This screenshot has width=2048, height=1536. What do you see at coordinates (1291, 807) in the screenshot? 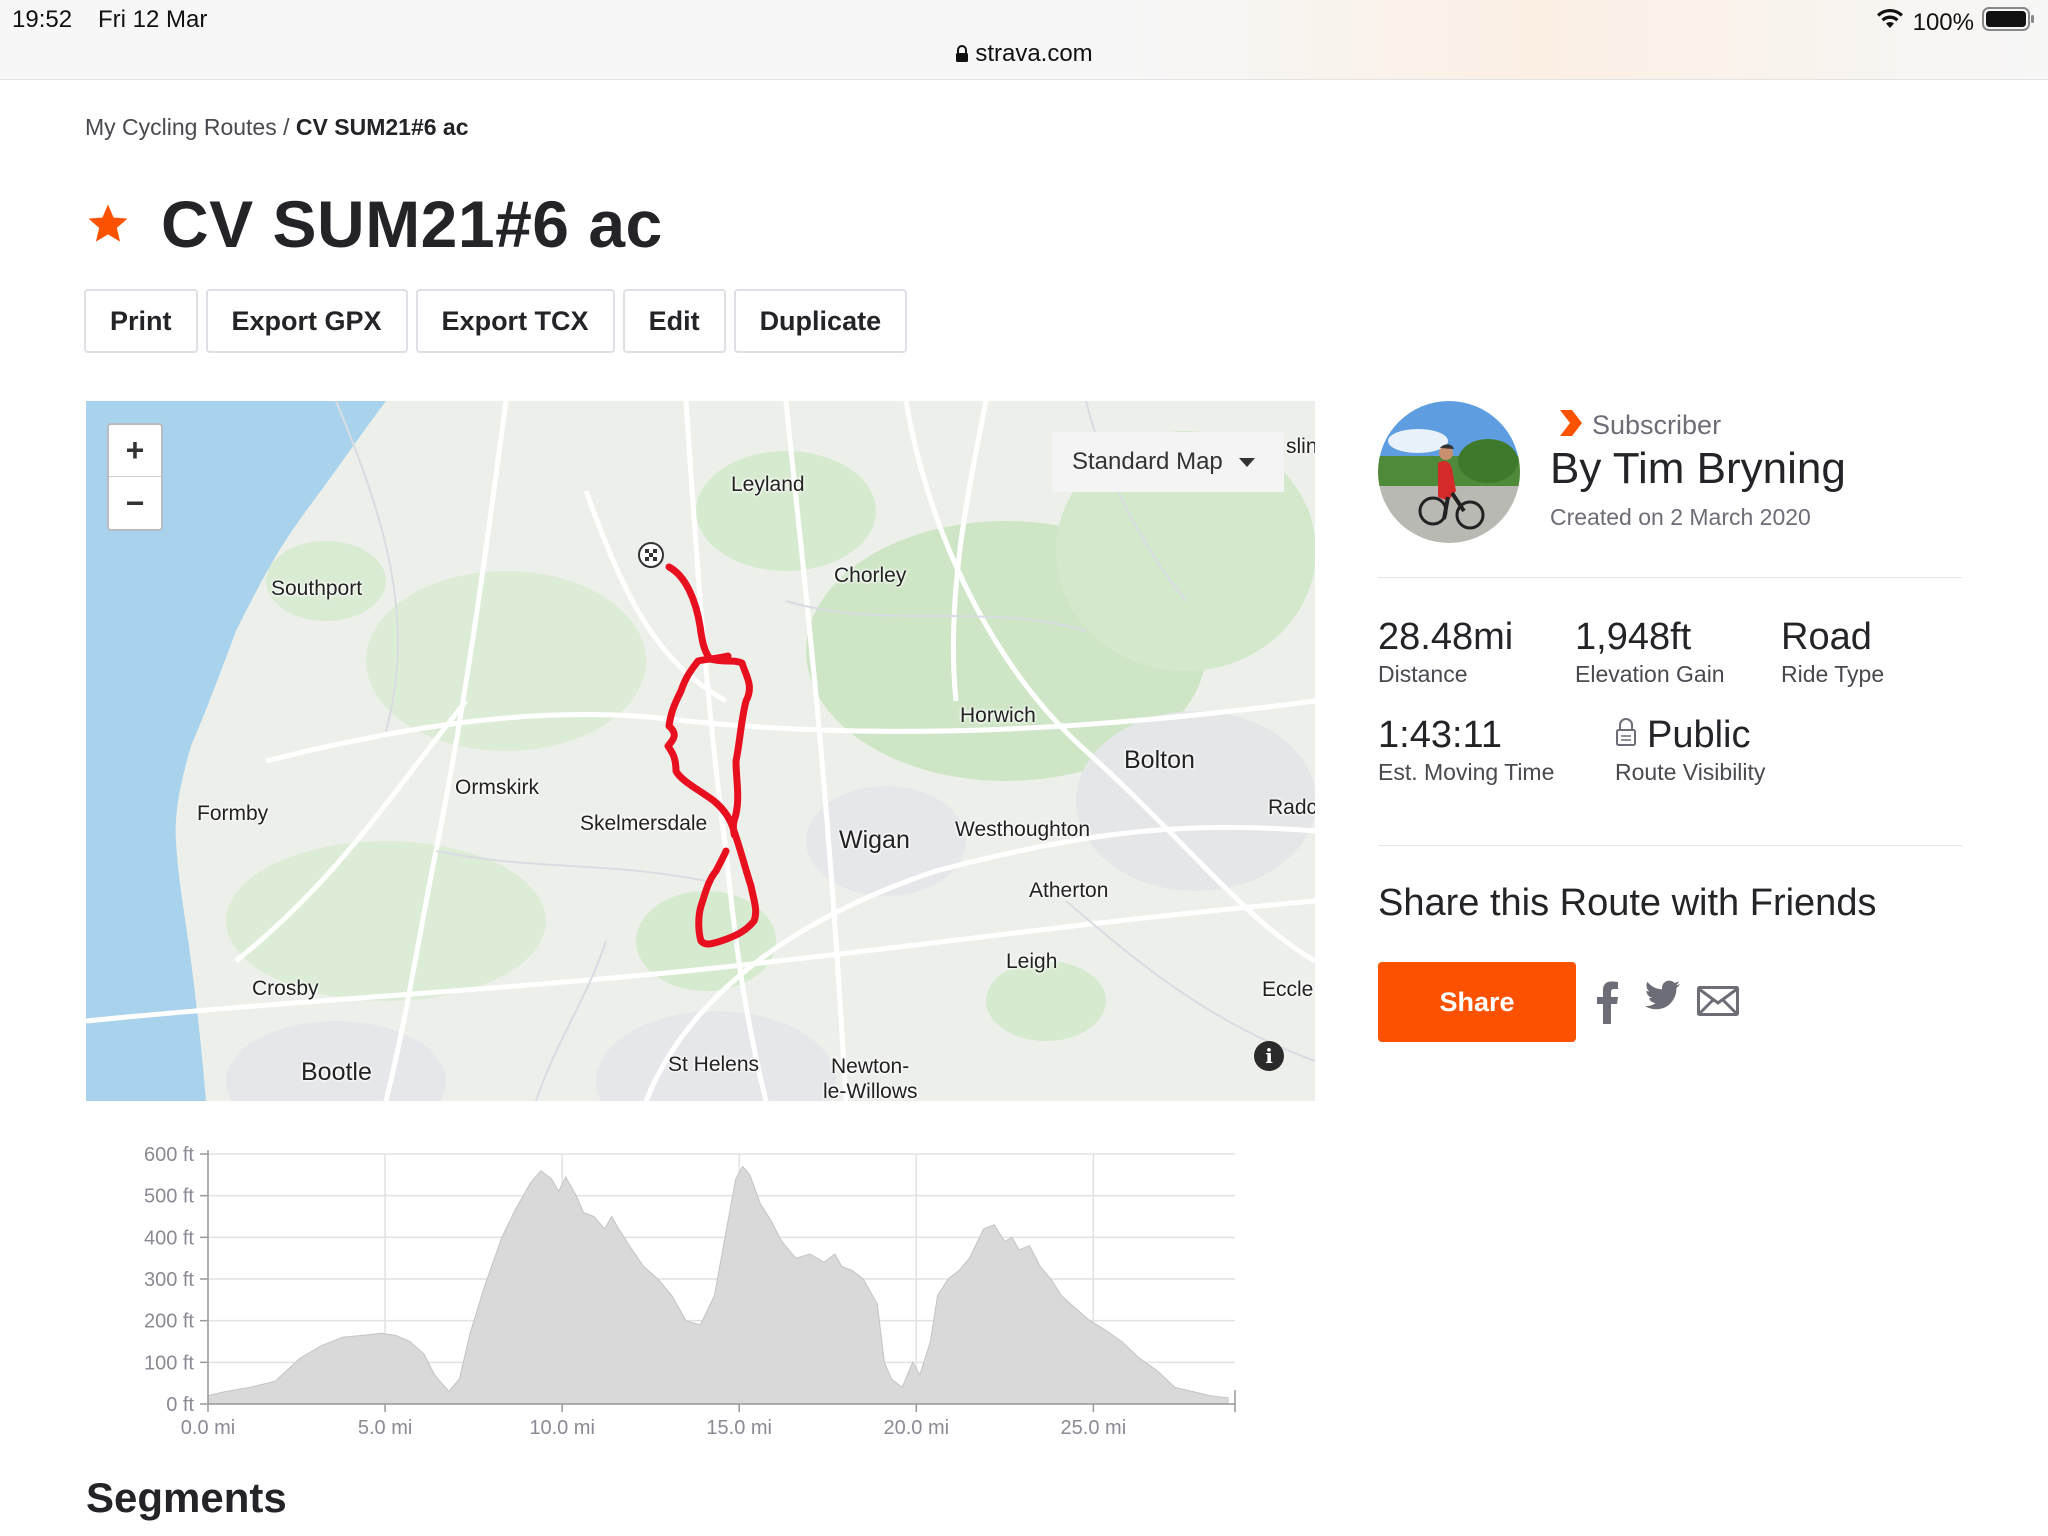
I see `map-label-radcliffe: Radc` at bounding box center [1291, 807].